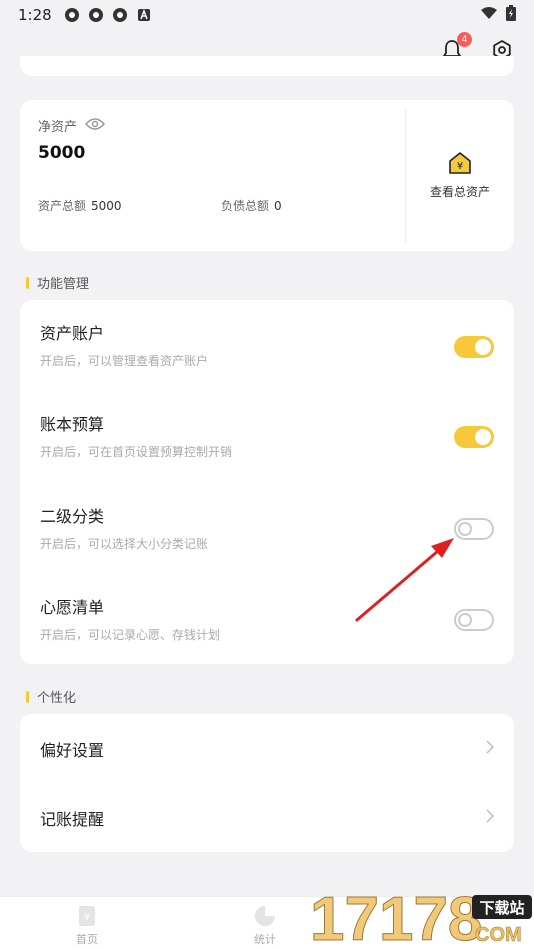 The image size is (534, 950). I want to click on view-all-assets-button: ¥ 查看总资产, so click(460, 175).